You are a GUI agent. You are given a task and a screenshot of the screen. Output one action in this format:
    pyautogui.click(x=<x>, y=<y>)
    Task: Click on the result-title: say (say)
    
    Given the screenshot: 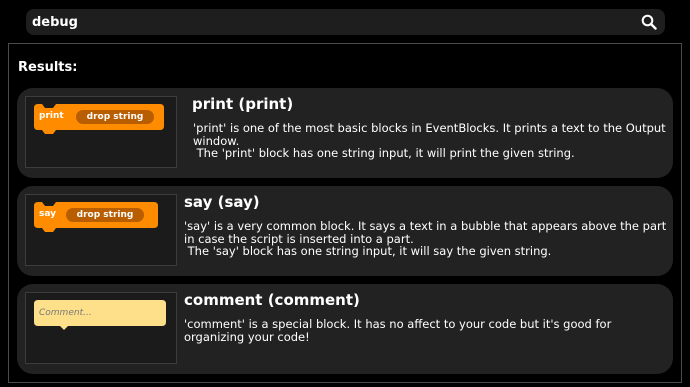 What is the action you would take?
    pyautogui.click(x=222, y=202)
    